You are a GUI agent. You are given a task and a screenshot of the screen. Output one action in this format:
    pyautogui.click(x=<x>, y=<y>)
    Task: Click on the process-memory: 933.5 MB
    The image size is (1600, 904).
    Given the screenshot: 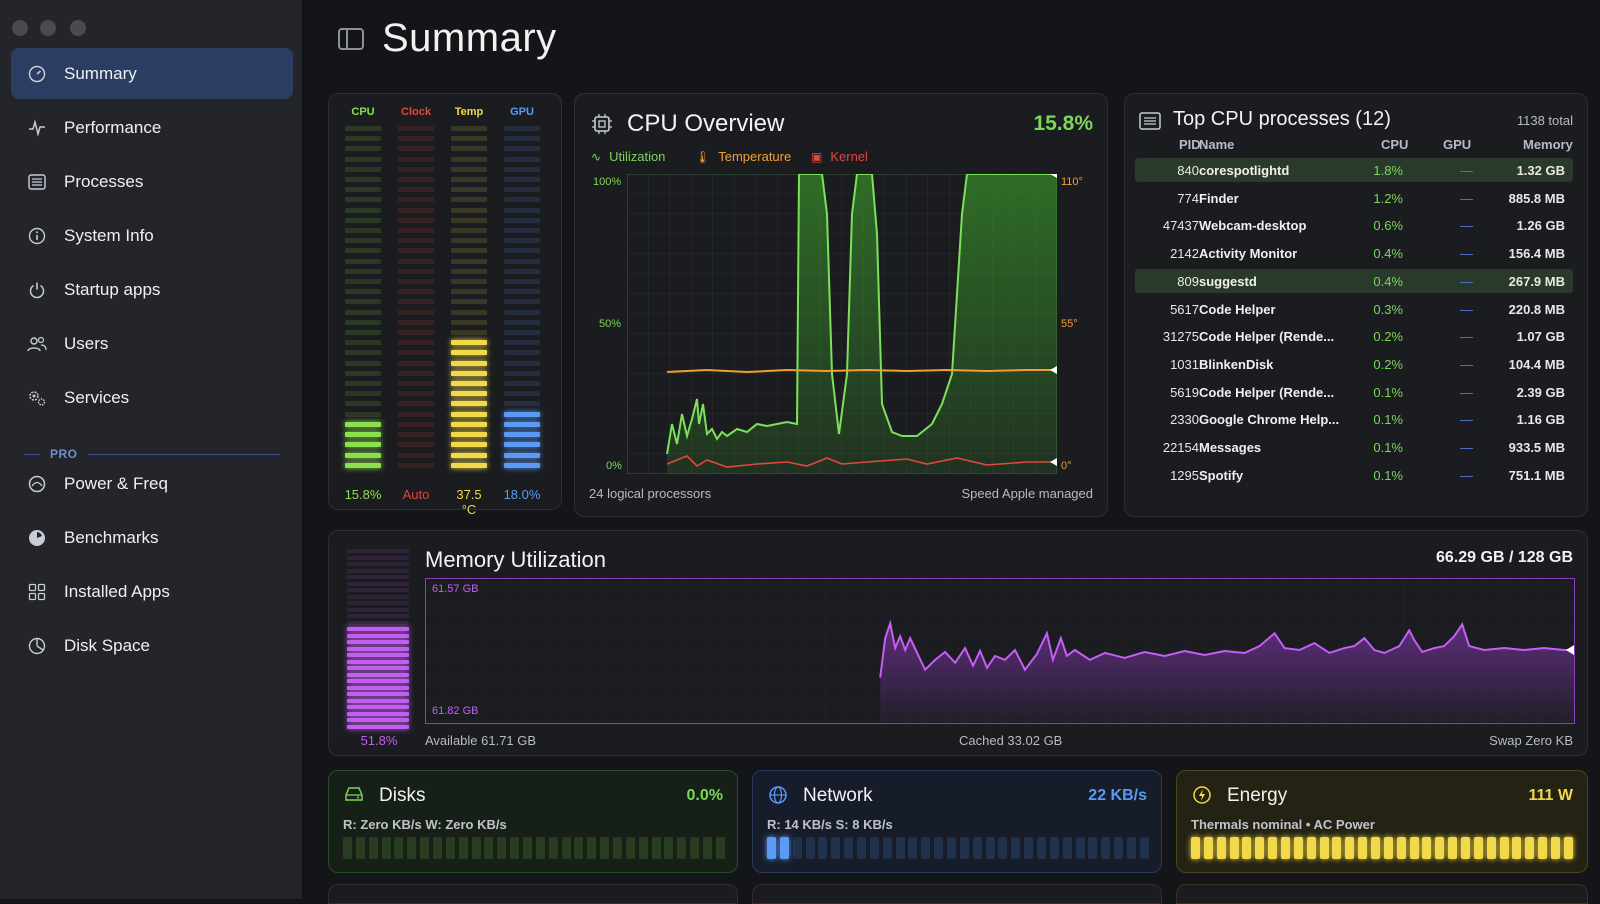 What is the action you would take?
    pyautogui.click(x=1536, y=447)
    